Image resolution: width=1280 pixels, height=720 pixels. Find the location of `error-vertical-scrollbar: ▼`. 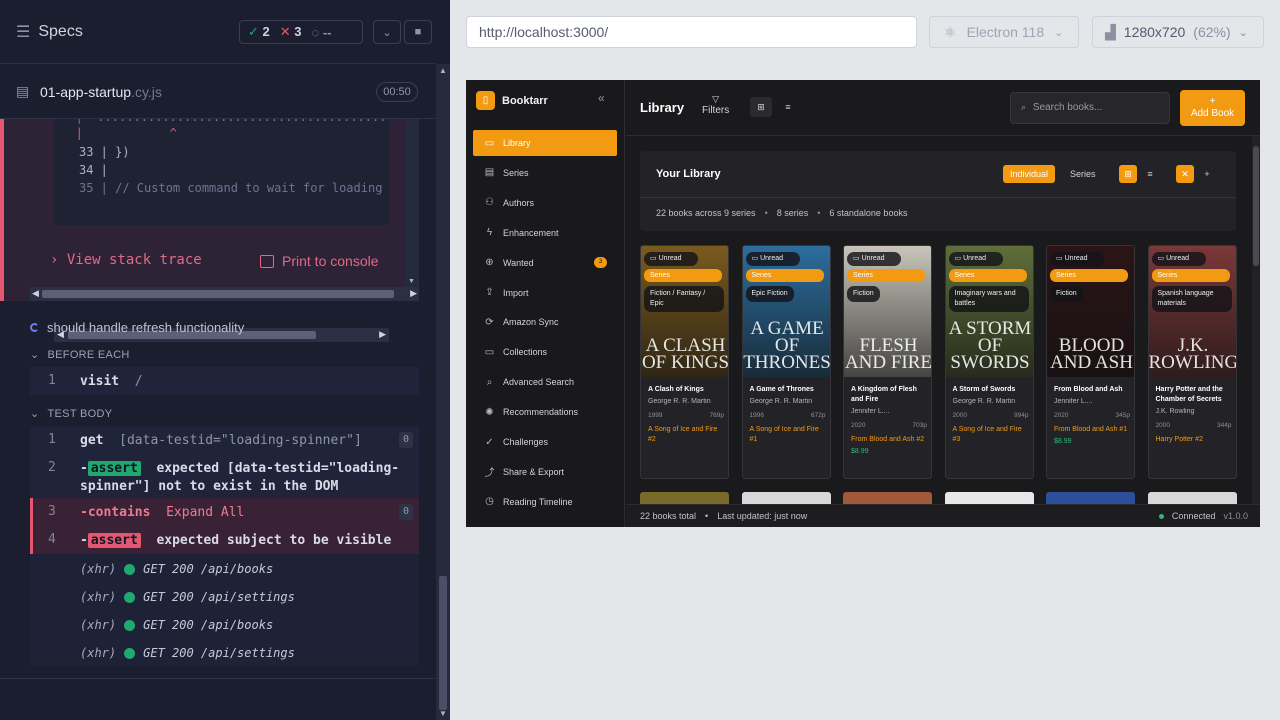

error-vertical-scrollbar: ▼ is located at coordinates (412, 203).